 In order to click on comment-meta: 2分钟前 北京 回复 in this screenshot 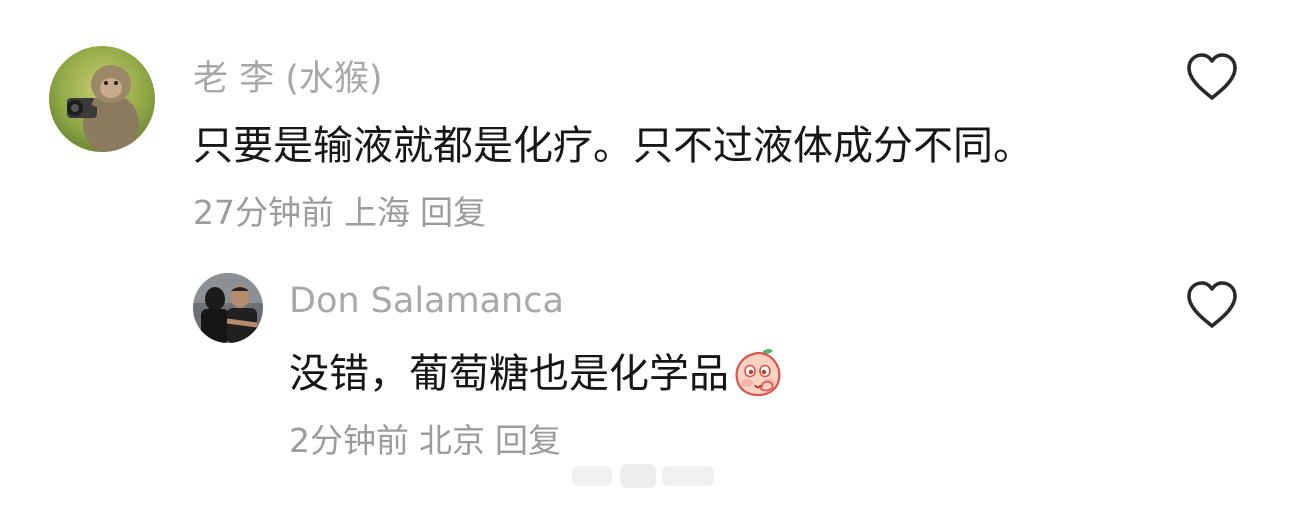, I will do `click(430, 438)`.